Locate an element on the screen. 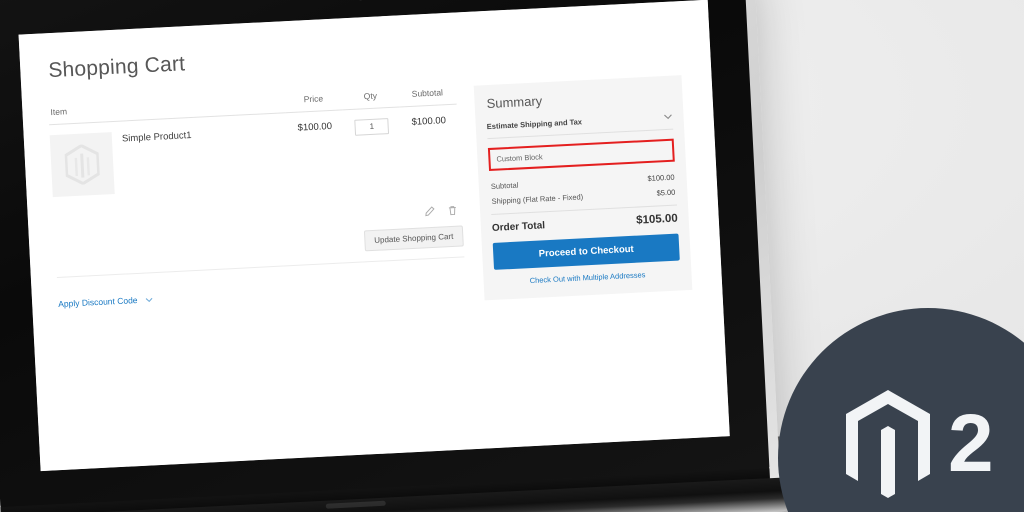  product-thumbnail is located at coordinates (82, 165).